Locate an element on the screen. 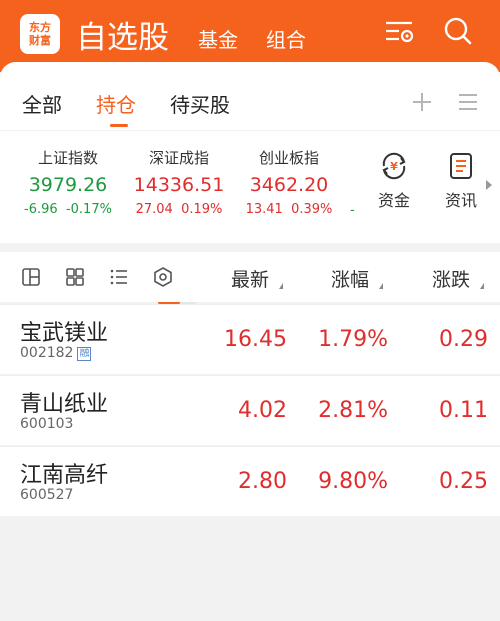 This screenshot has height=621, width=500. list-view-icon is located at coordinates (119, 277).